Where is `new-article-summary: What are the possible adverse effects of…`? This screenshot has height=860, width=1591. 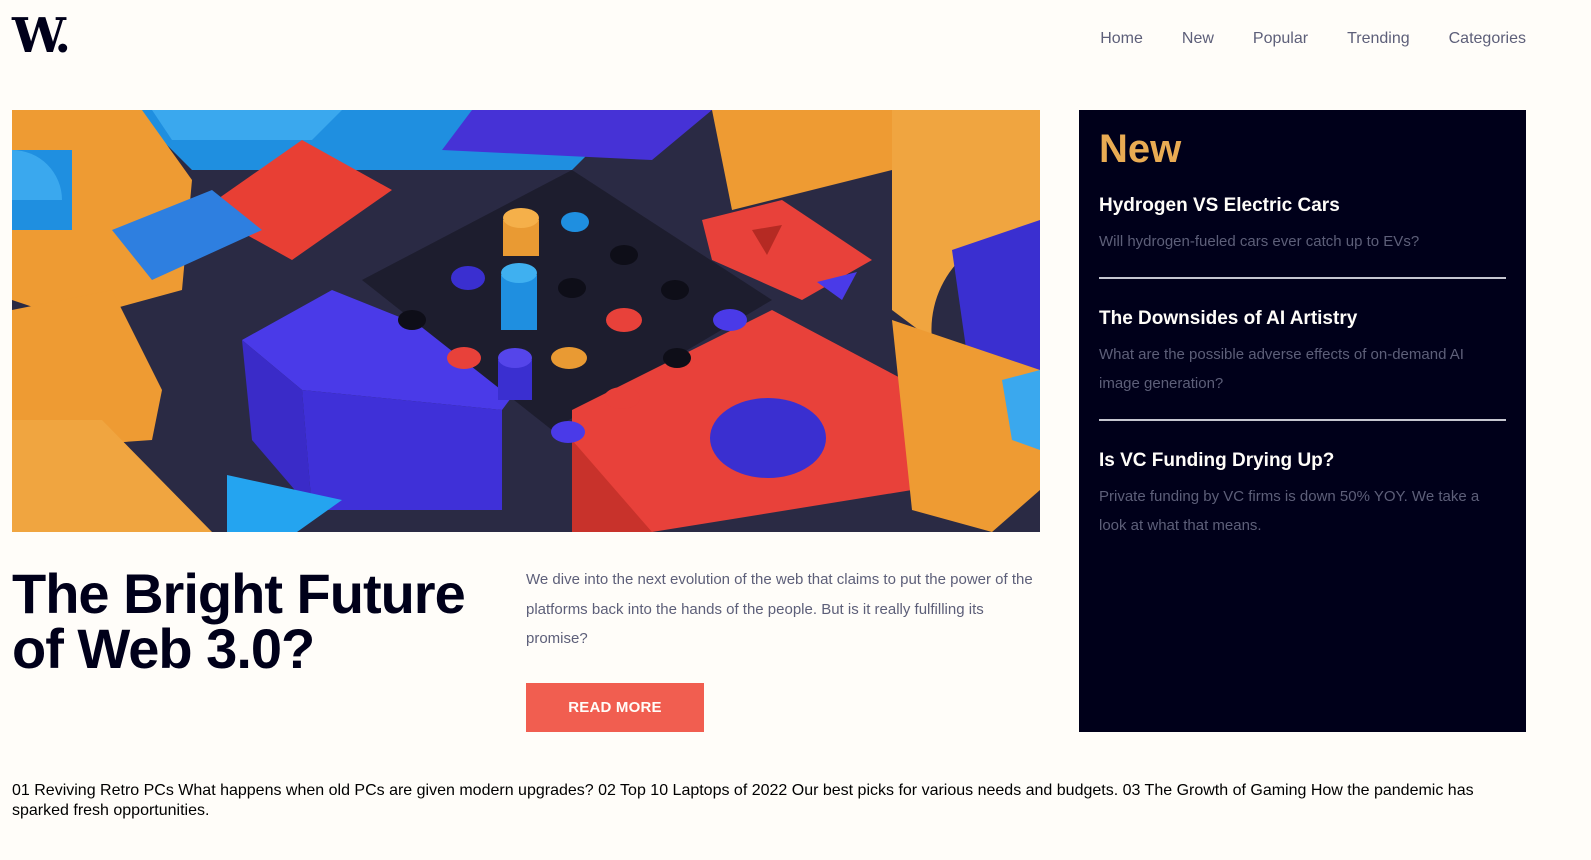 new-article-summary: What are the possible adverse effects of… is located at coordinates (1281, 369).